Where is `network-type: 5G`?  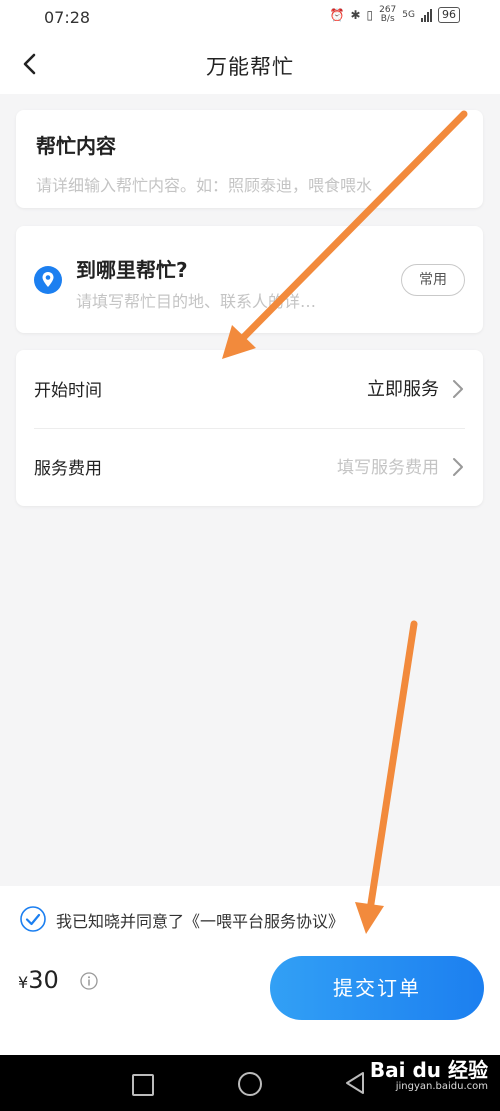 network-type: 5G is located at coordinates (408, 15).